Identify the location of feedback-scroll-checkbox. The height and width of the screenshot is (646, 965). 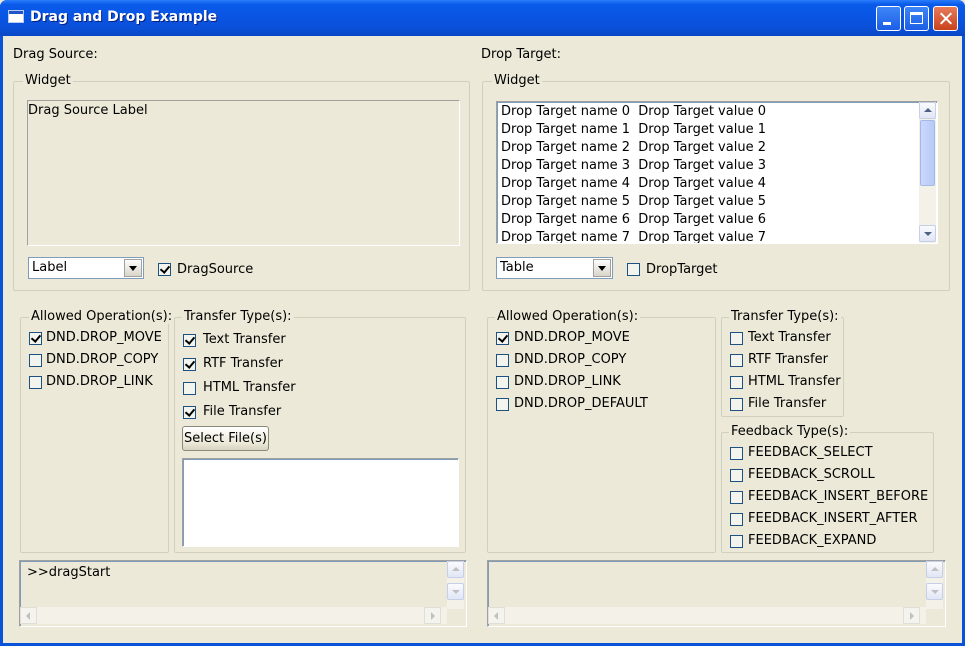
(736, 475).